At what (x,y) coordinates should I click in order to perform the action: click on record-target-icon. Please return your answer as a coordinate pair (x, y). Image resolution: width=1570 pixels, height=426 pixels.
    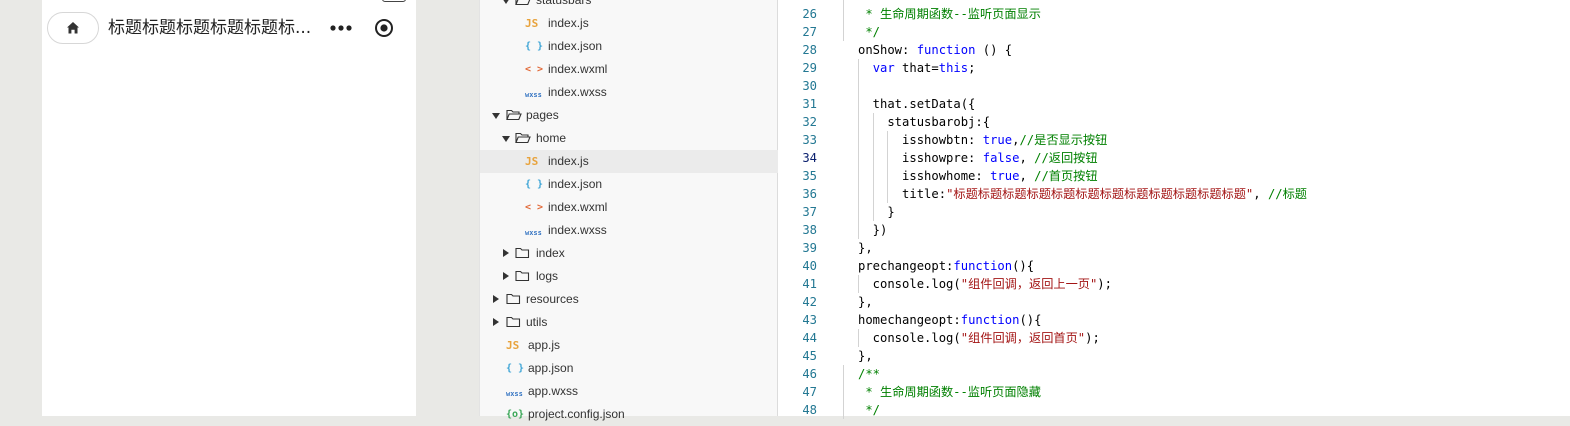
    Looking at the image, I should click on (384, 28).